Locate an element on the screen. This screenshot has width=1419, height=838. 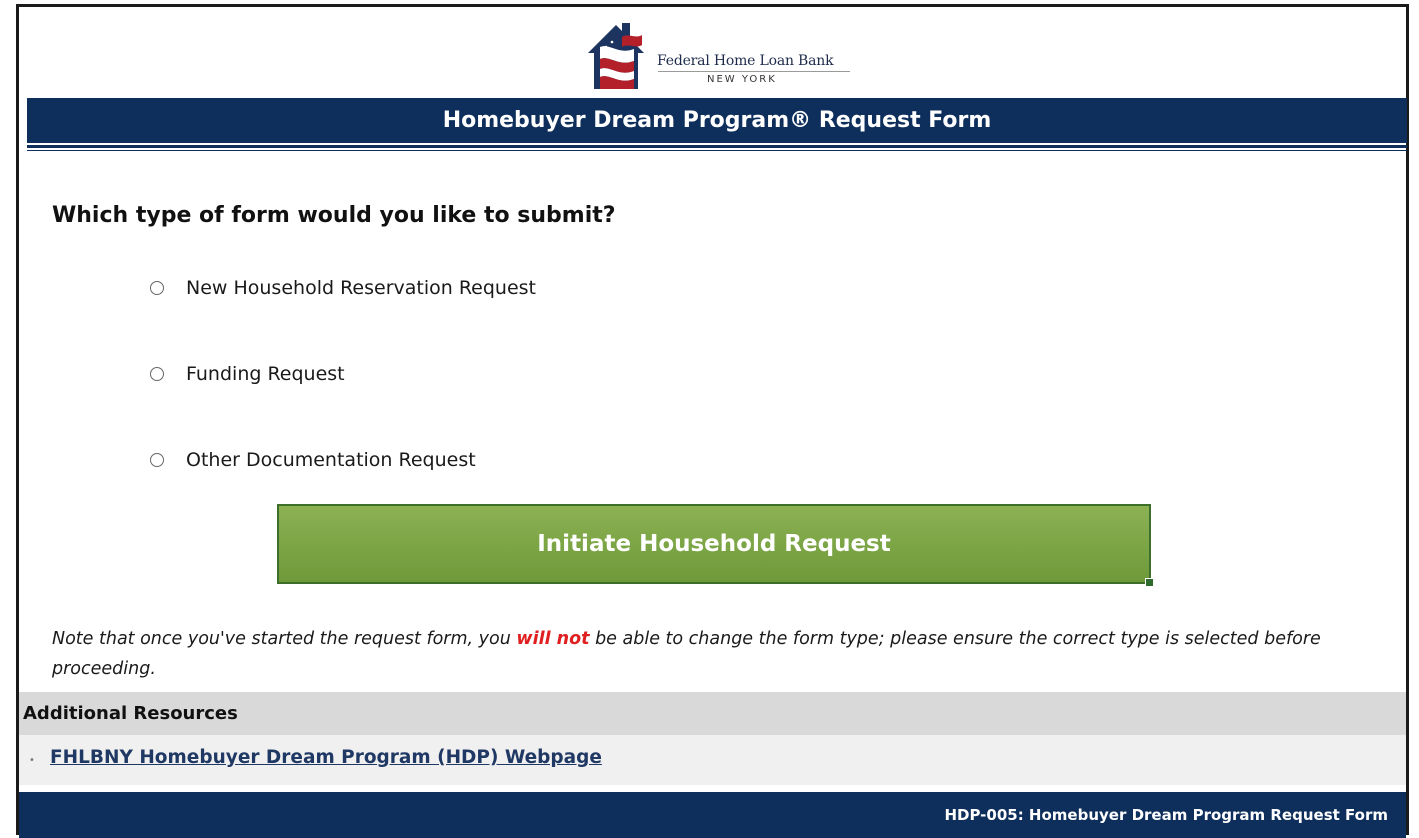
form-title: Homebuyer Dream Program® Request Form is located at coordinates (717, 120).